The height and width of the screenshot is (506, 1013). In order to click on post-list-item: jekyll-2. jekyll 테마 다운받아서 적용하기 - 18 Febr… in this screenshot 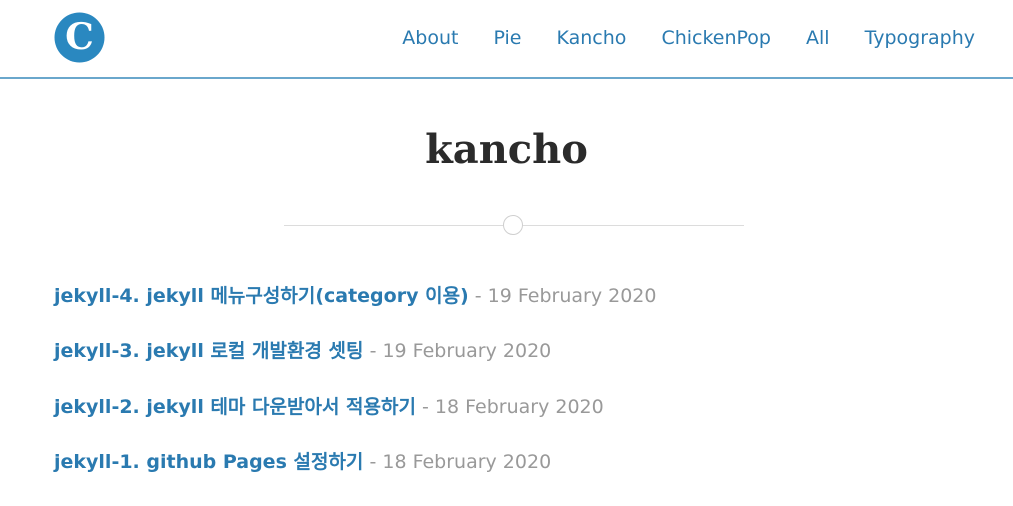, I will do `click(355, 420)`.